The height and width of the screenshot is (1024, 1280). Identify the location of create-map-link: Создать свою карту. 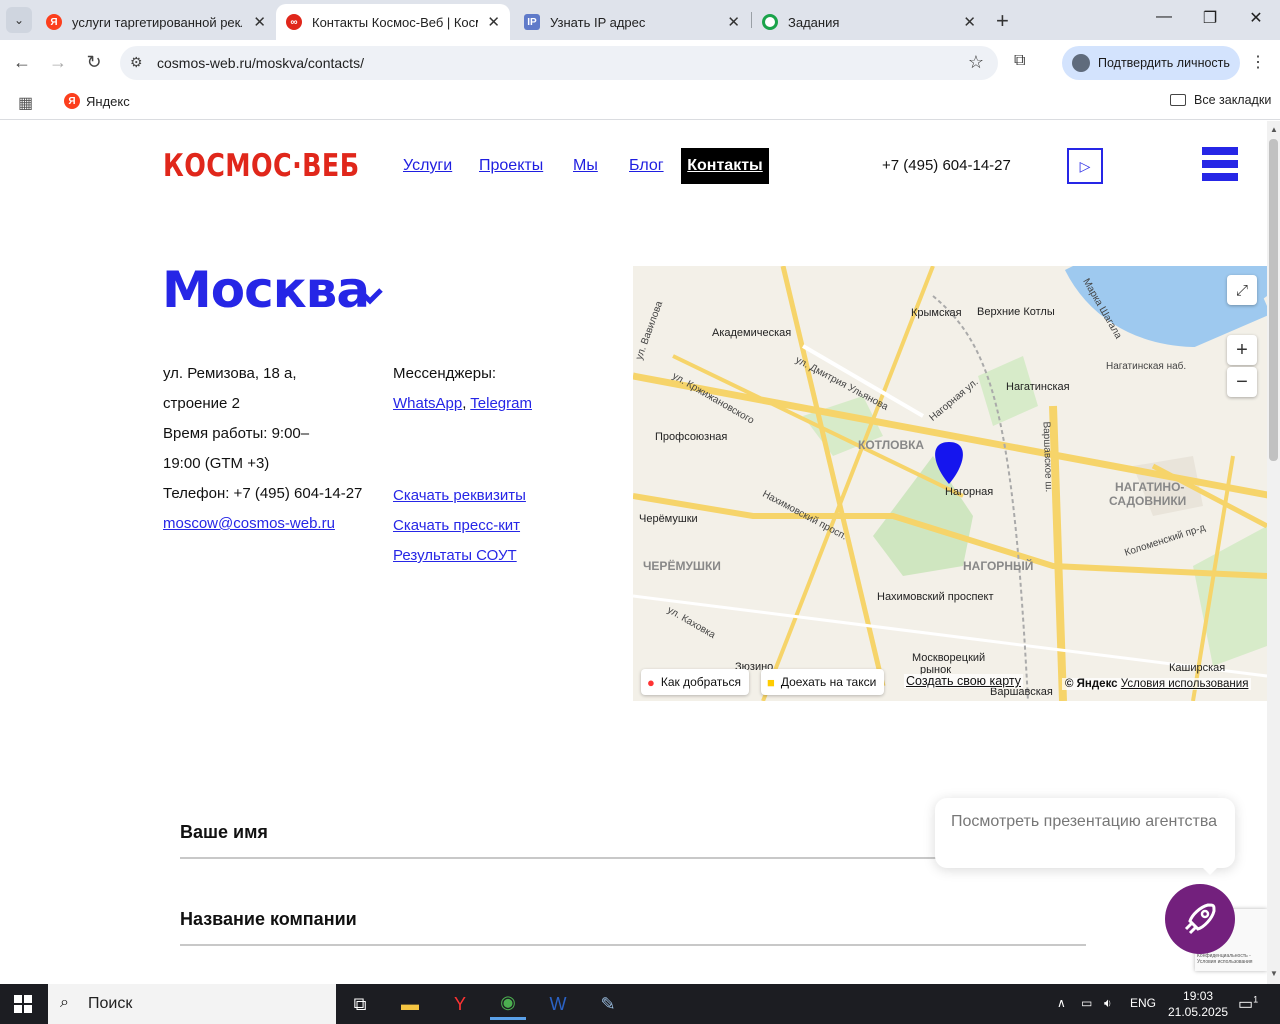
(964, 681).